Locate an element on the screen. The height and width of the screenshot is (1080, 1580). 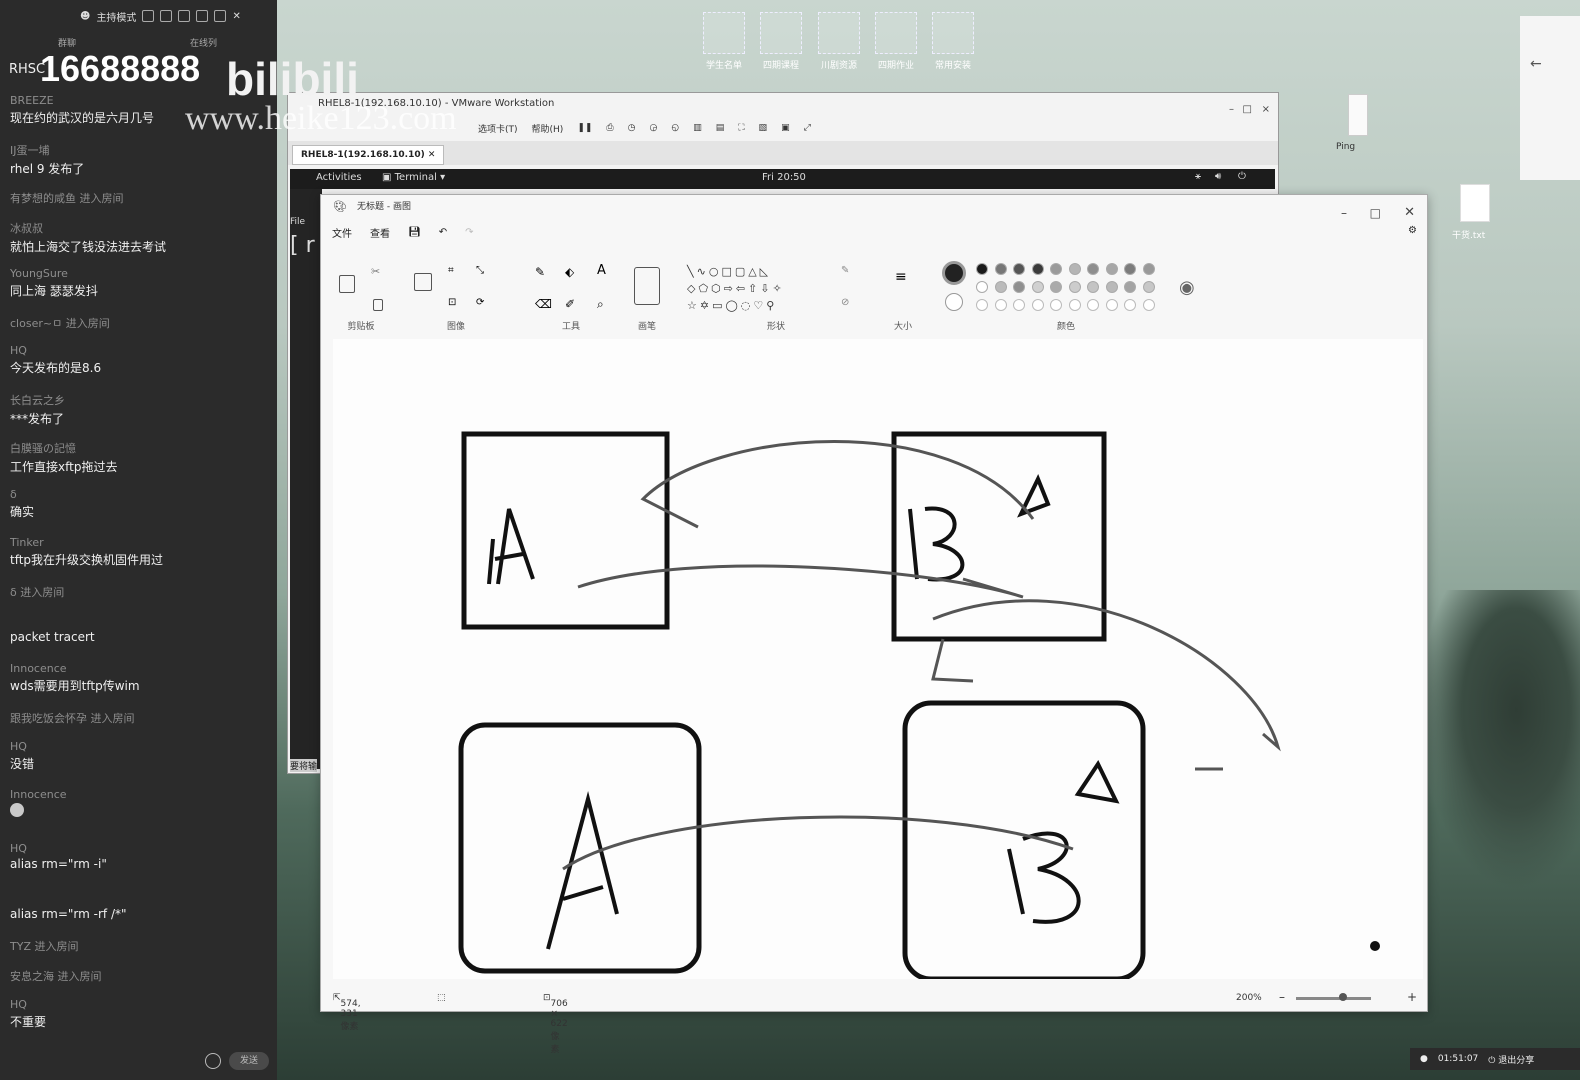
select-icon is located at coordinates (423, 282).